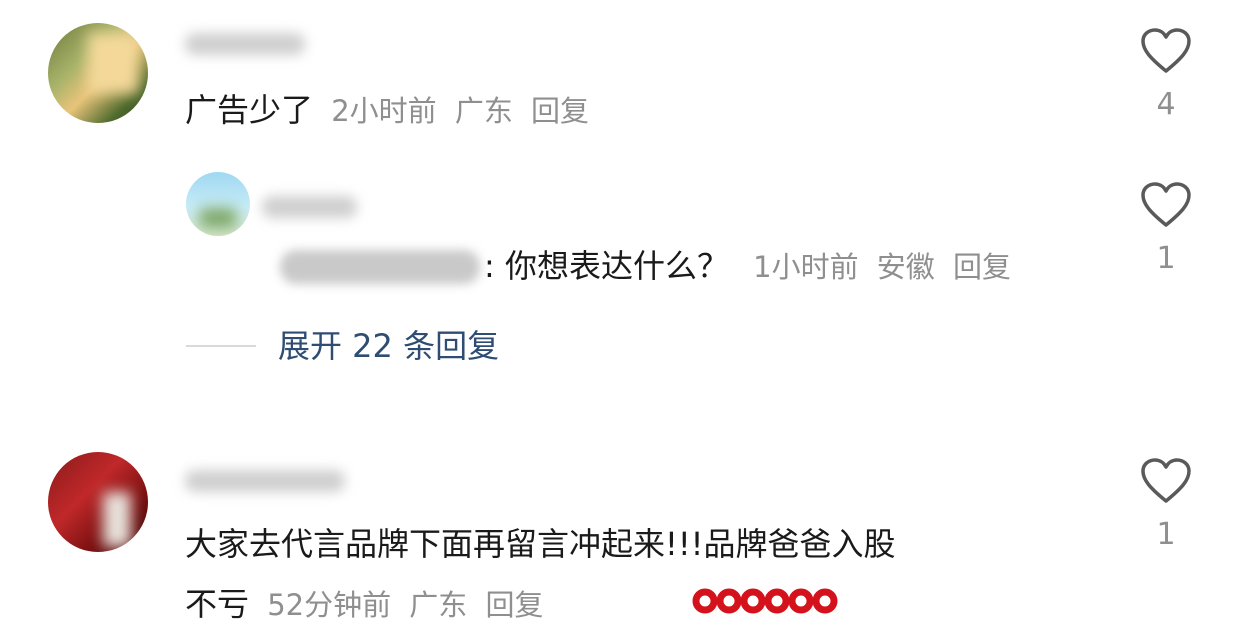 The height and width of the screenshot is (643, 1242). I want to click on like-button: 4, so click(1166, 75).